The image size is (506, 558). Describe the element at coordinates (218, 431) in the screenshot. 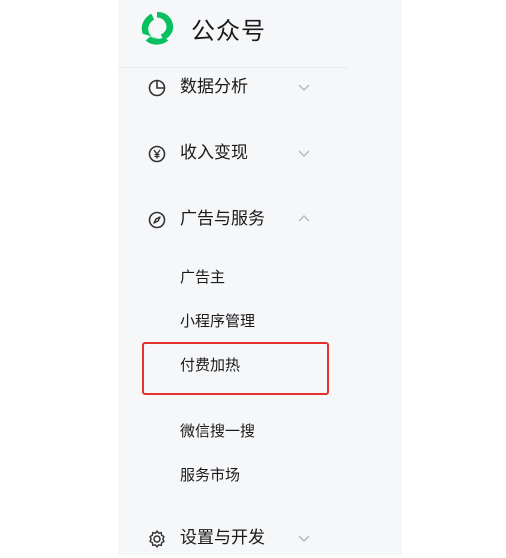

I see `sub-item-label: 微信搜一搜` at that location.